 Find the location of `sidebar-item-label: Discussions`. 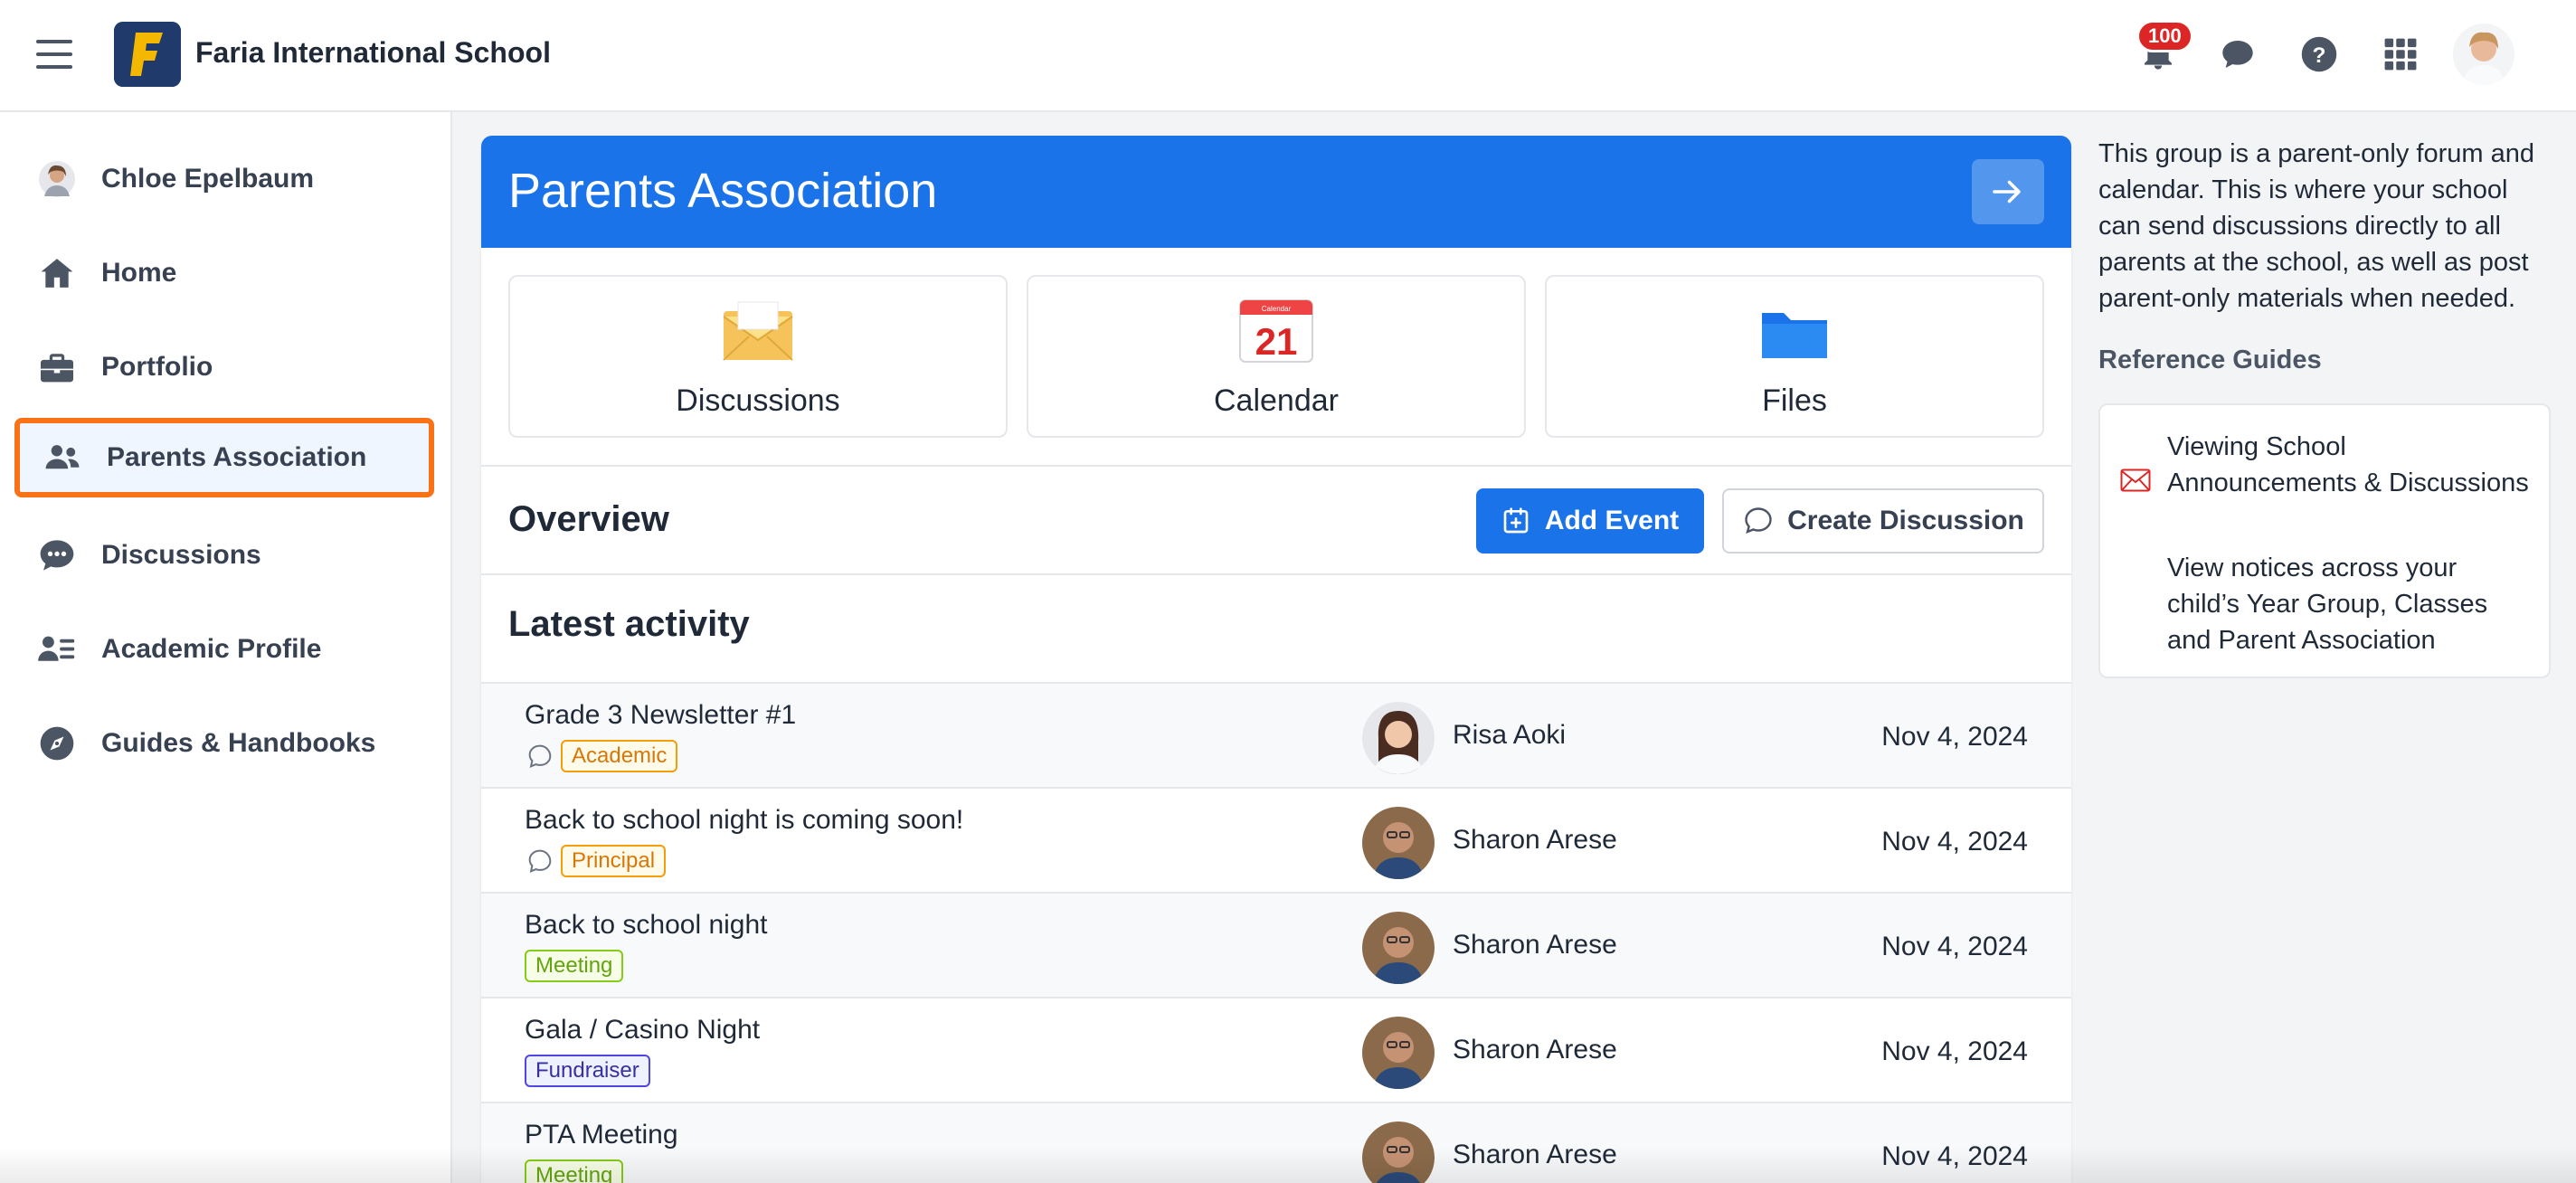

sidebar-item-label: Discussions is located at coordinates (181, 555).